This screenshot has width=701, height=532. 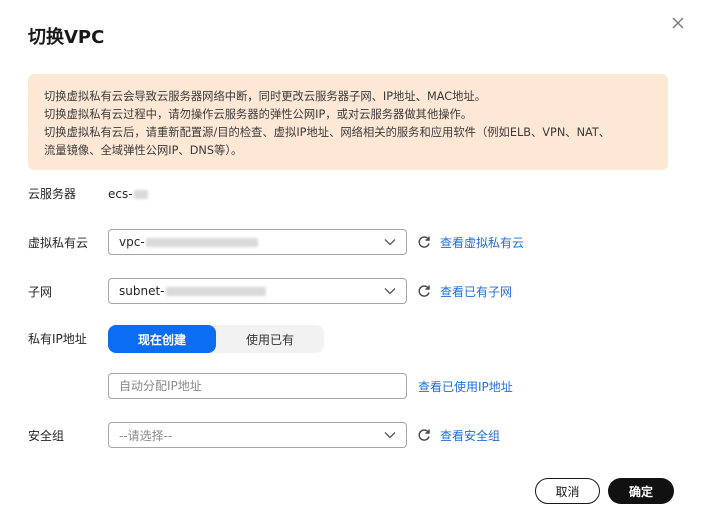 I want to click on warning-line: 切换虚拟私有云过程中，请勿操作云服务器的弹性公网IP，或对云服务器做其他操作。, so click(x=258, y=114).